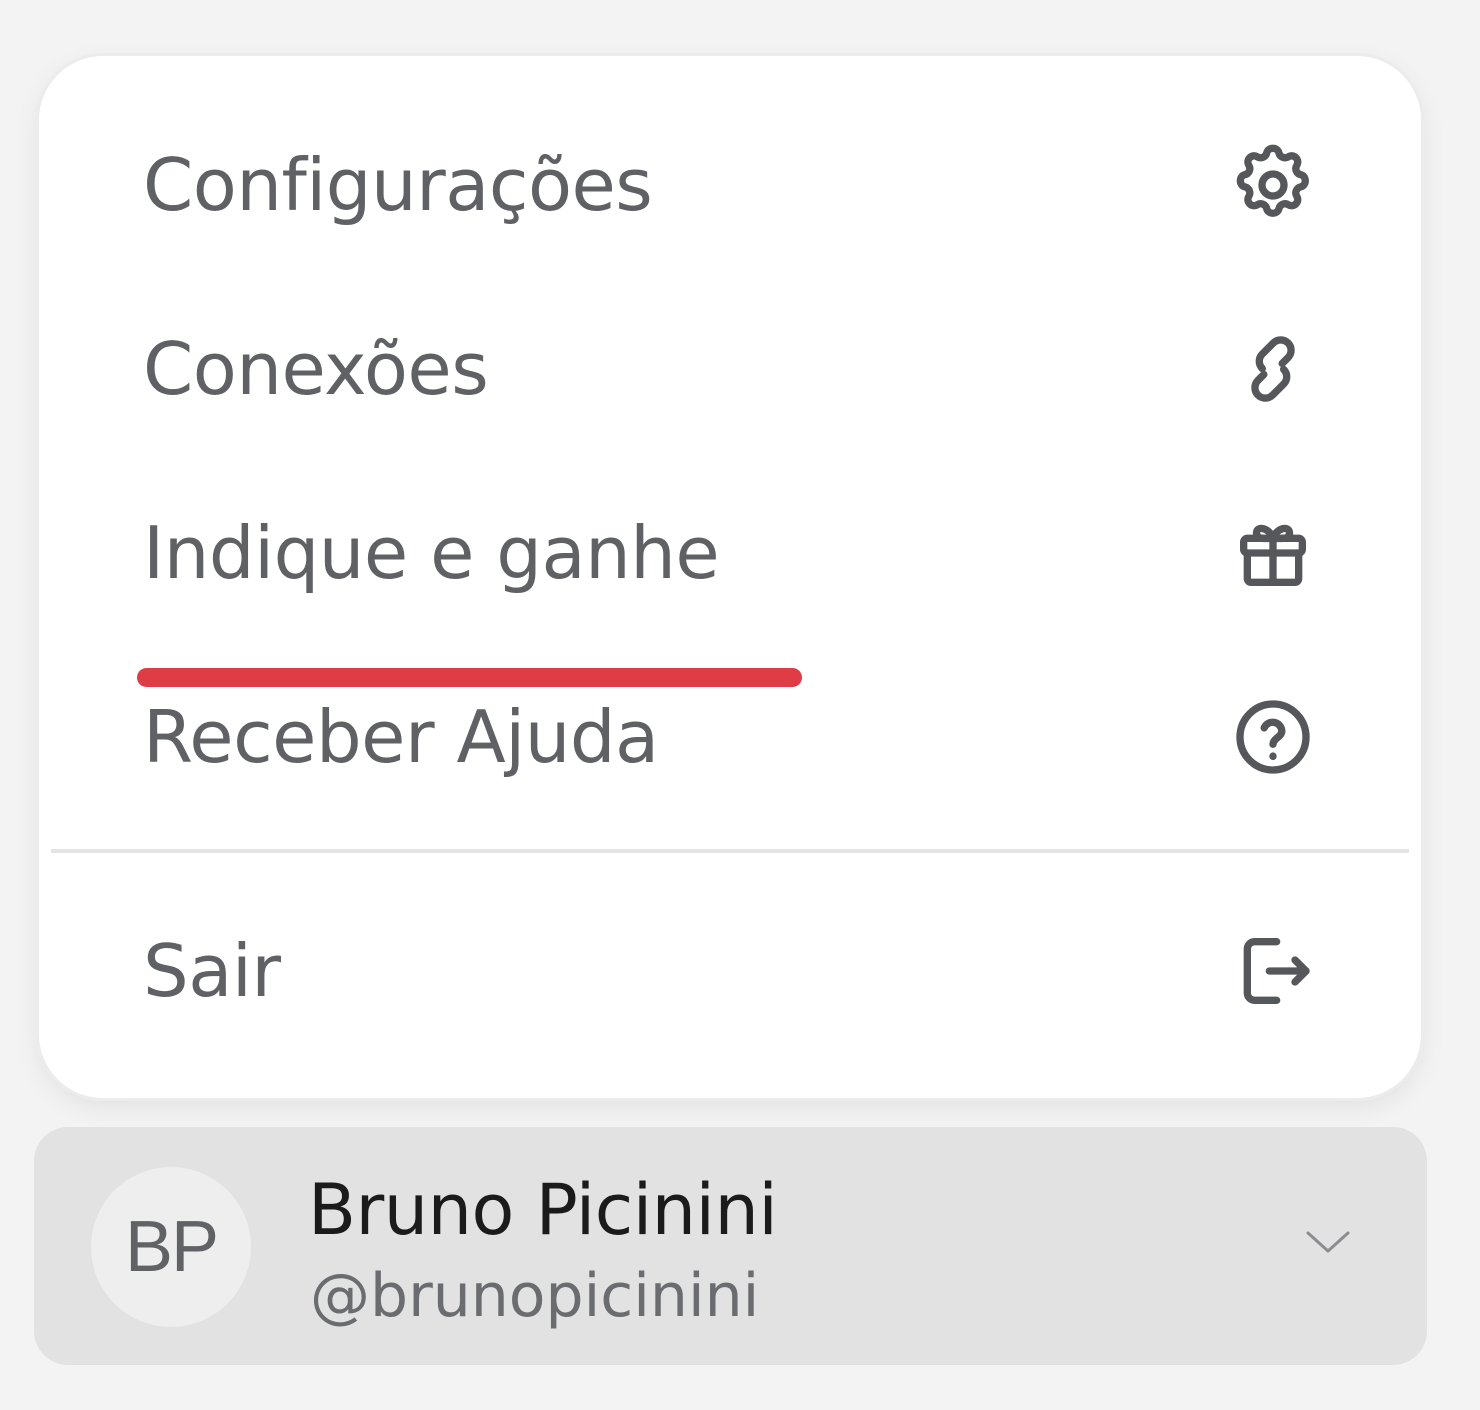  What do you see at coordinates (730, 553) in the screenshot?
I see `menu-item-indique-e-ganhe: Indique e ganhe` at bounding box center [730, 553].